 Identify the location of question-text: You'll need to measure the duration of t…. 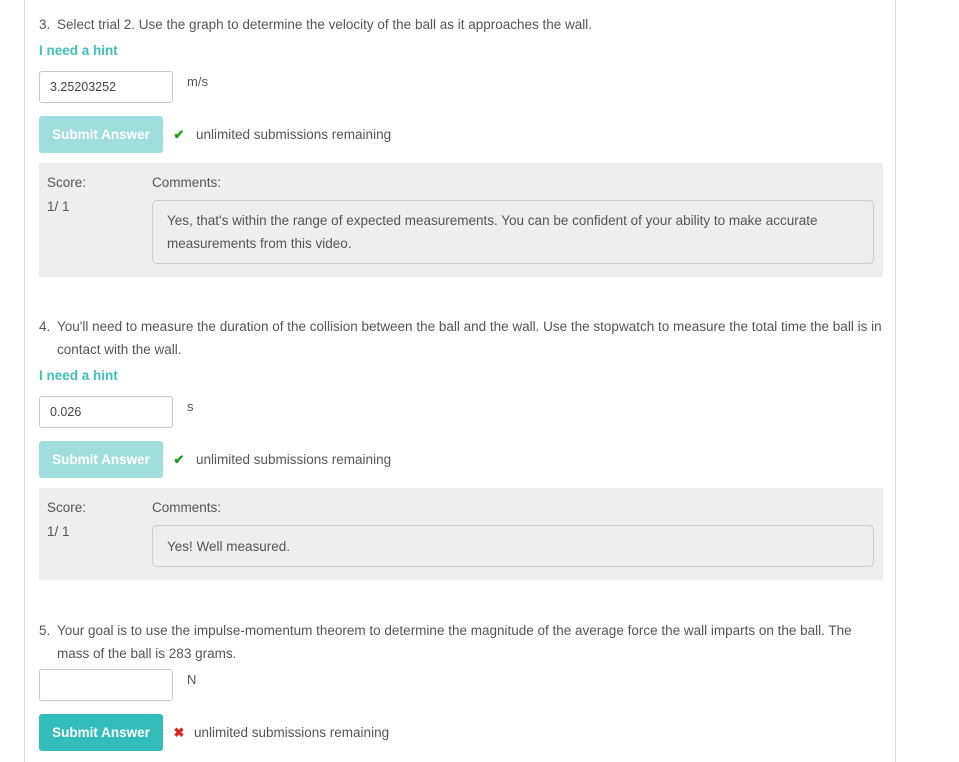
(469, 338).